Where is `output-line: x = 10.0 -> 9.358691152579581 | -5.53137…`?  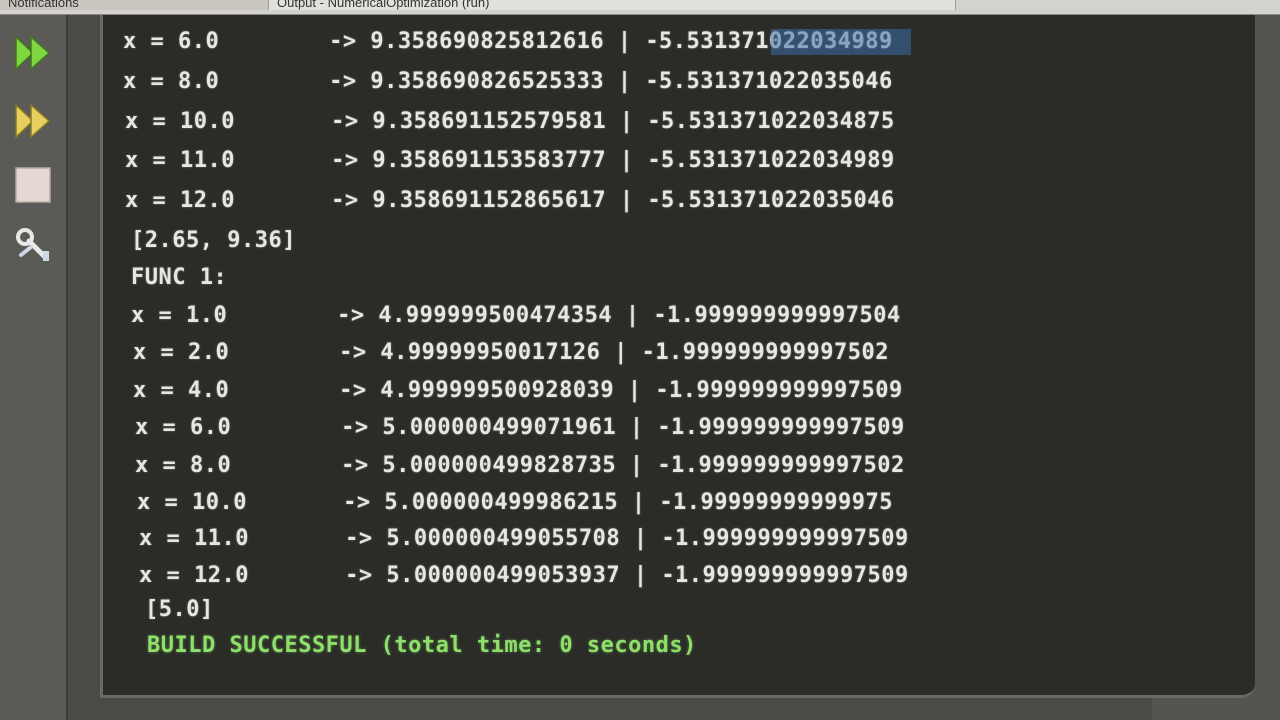 output-line: x = 10.0 -> 9.358691152579581 | -5.53137… is located at coordinates (510, 121).